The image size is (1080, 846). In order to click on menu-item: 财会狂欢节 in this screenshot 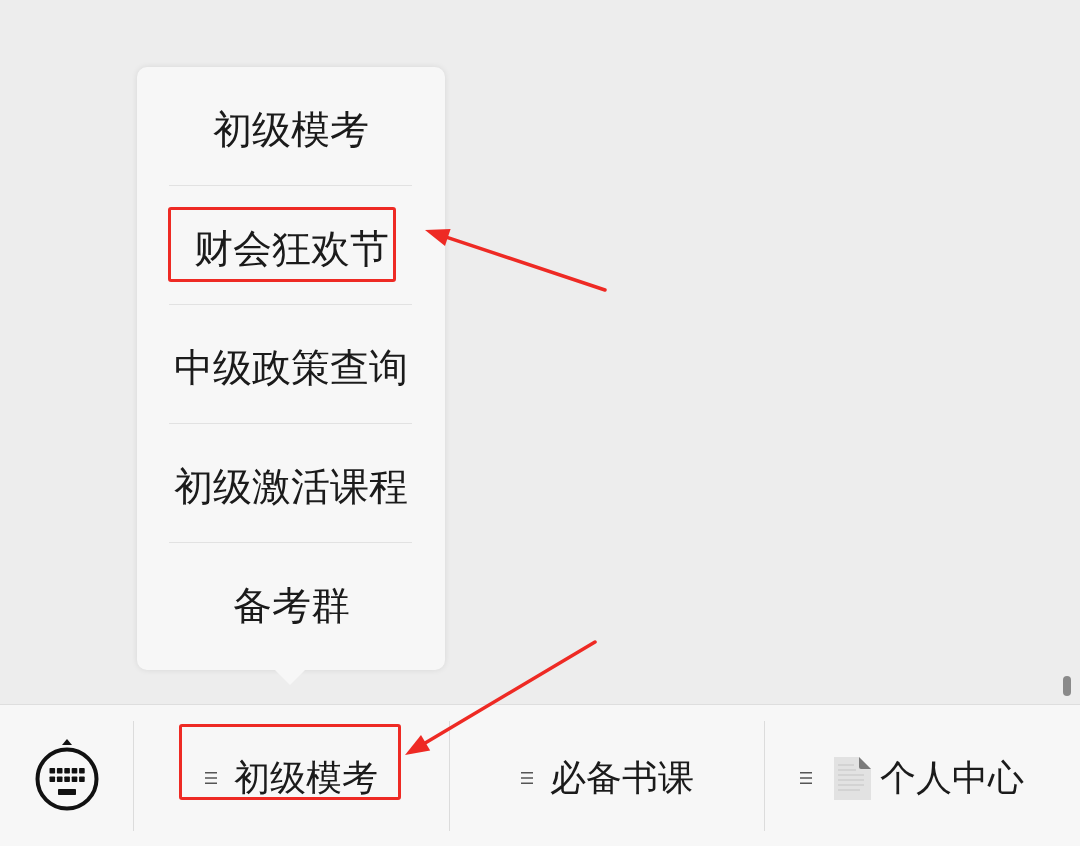, I will do `click(291, 245)`.